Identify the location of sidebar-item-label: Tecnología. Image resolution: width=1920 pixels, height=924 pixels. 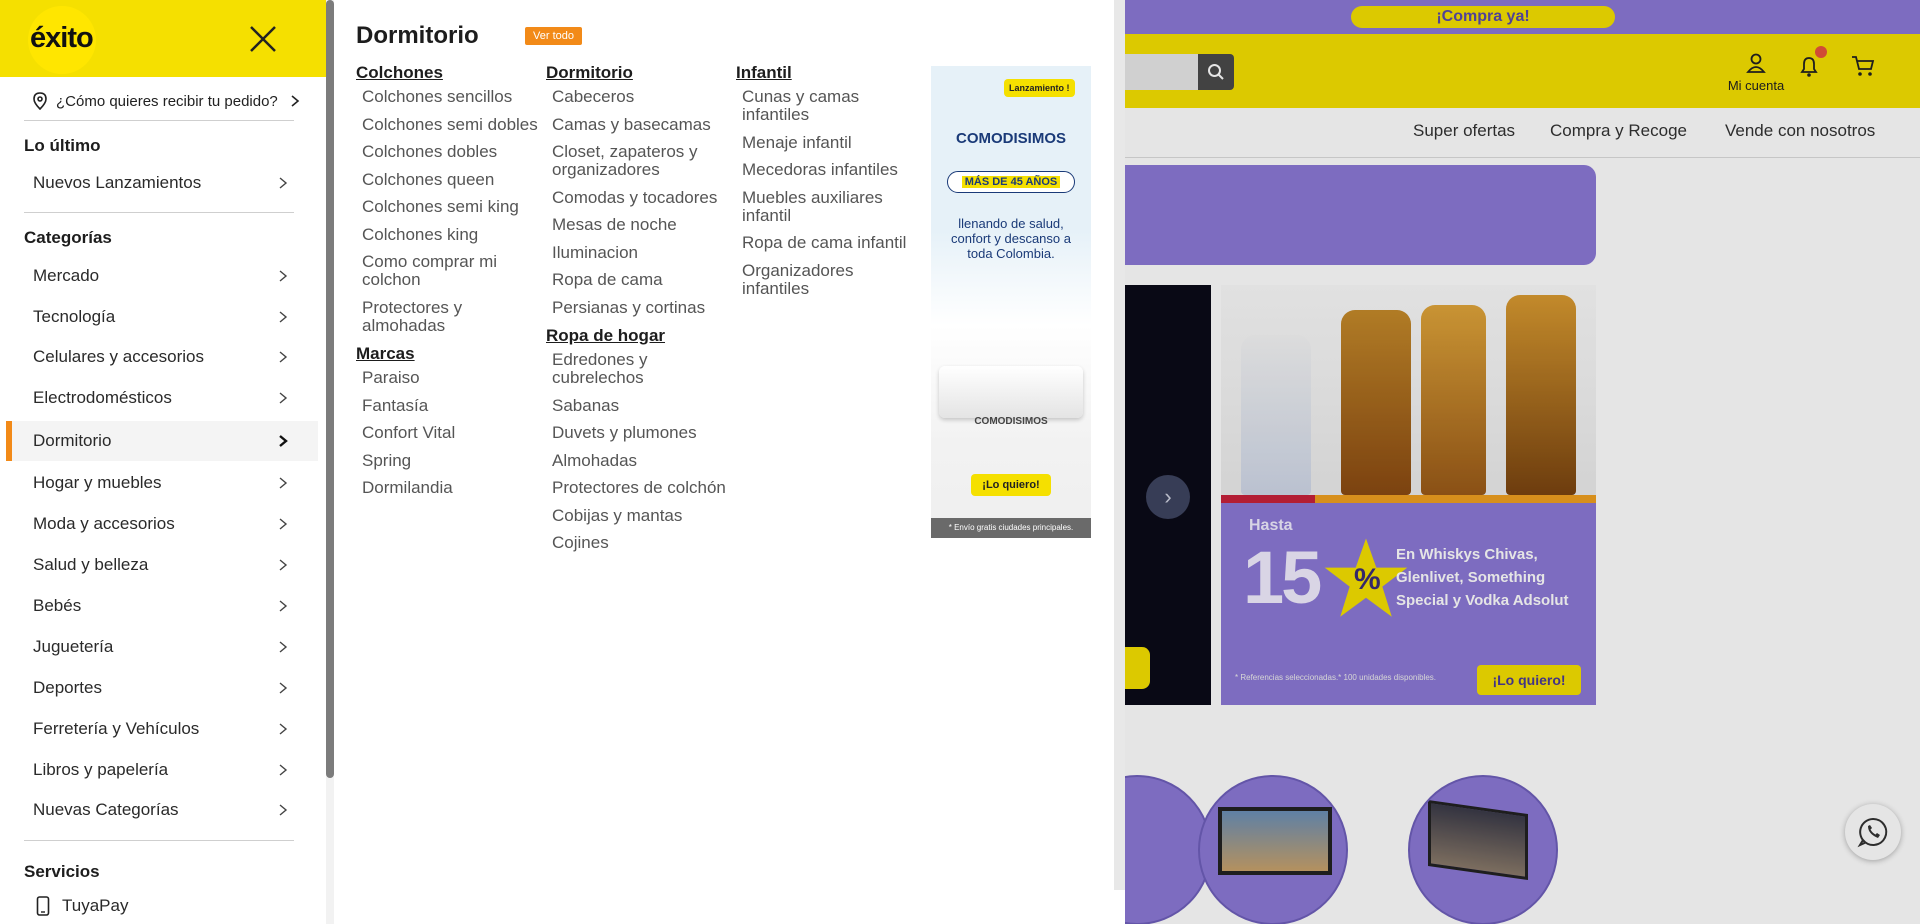
(74, 316).